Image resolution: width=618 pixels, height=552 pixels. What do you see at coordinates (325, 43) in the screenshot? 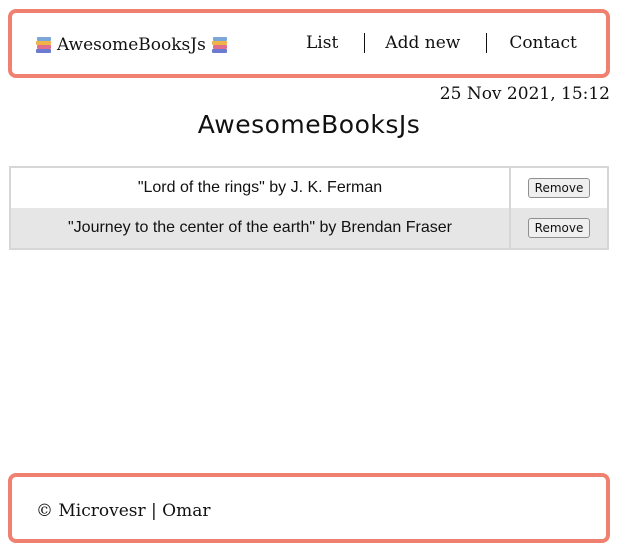
I see `nav-link-list: List` at bounding box center [325, 43].